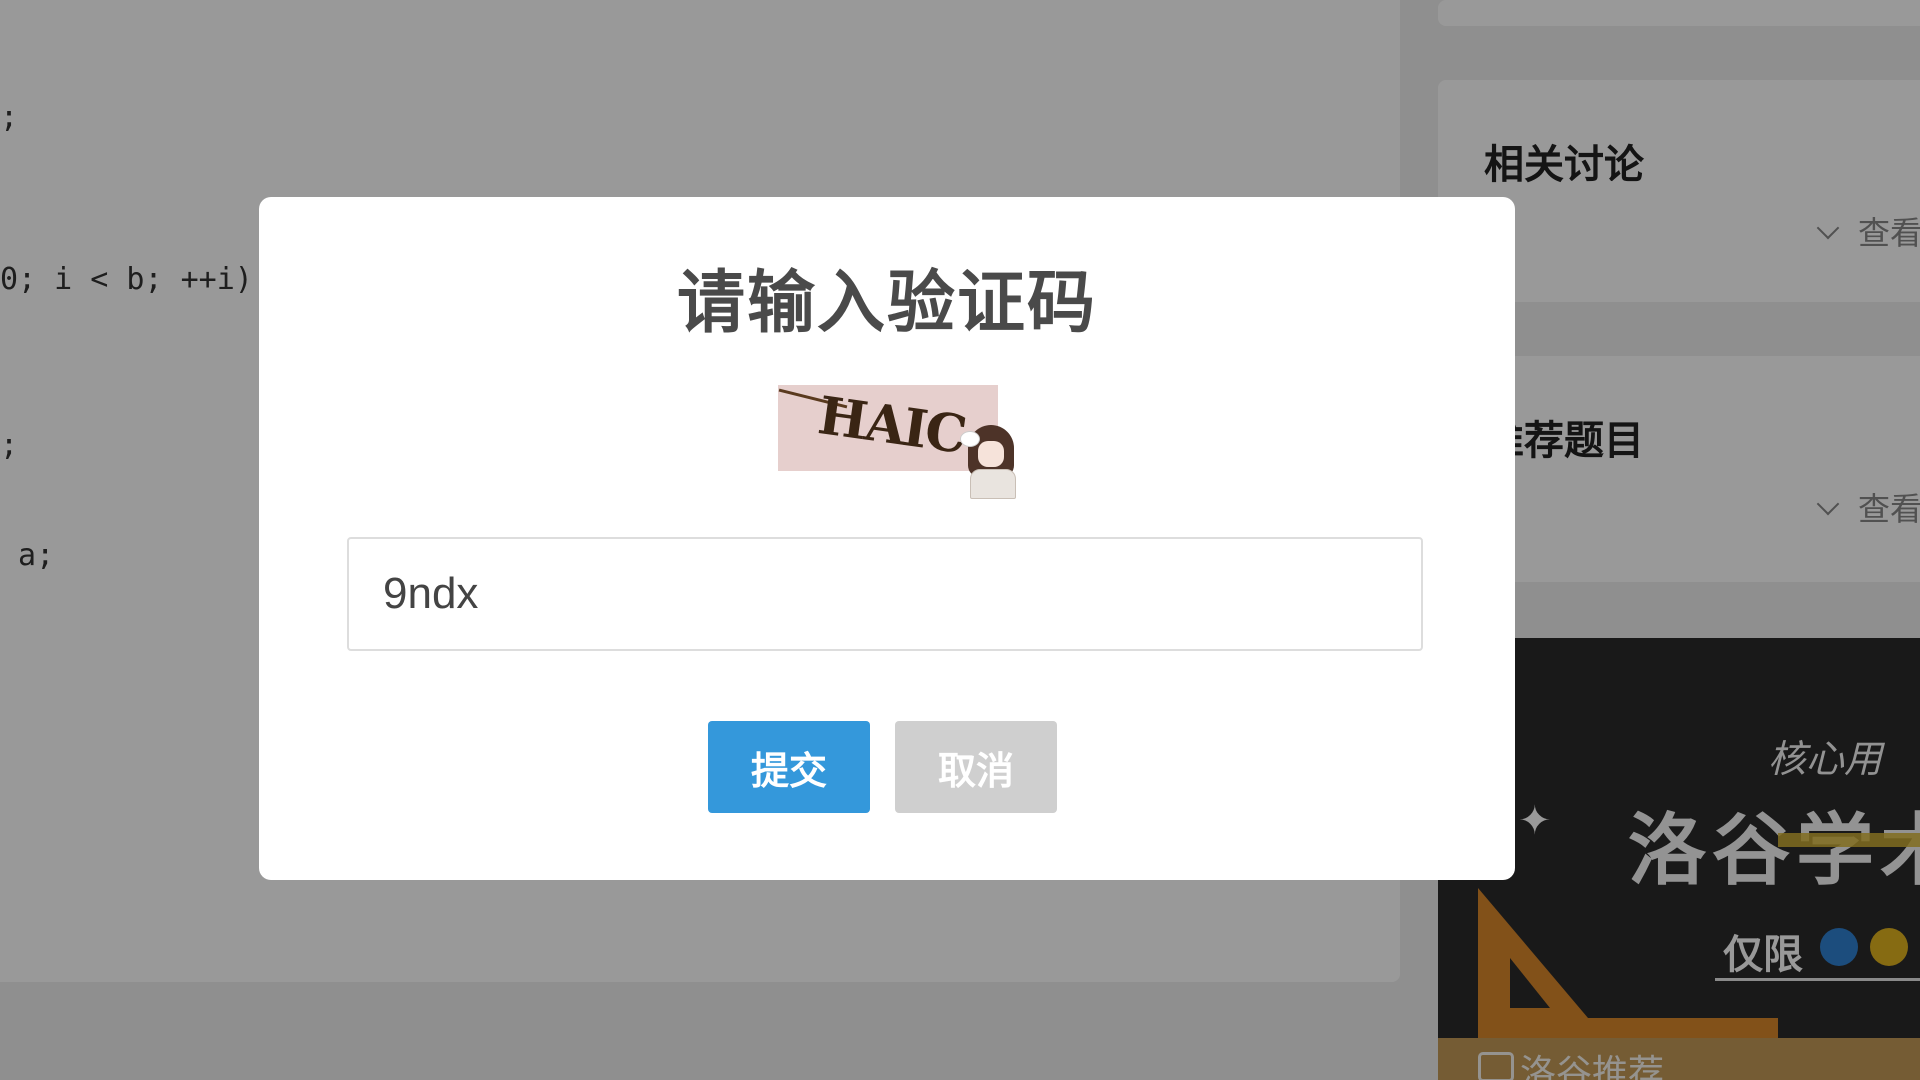 This screenshot has width=1920, height=1080. I want to click on dialog-title: 请输入验证码, so click(886, 303).